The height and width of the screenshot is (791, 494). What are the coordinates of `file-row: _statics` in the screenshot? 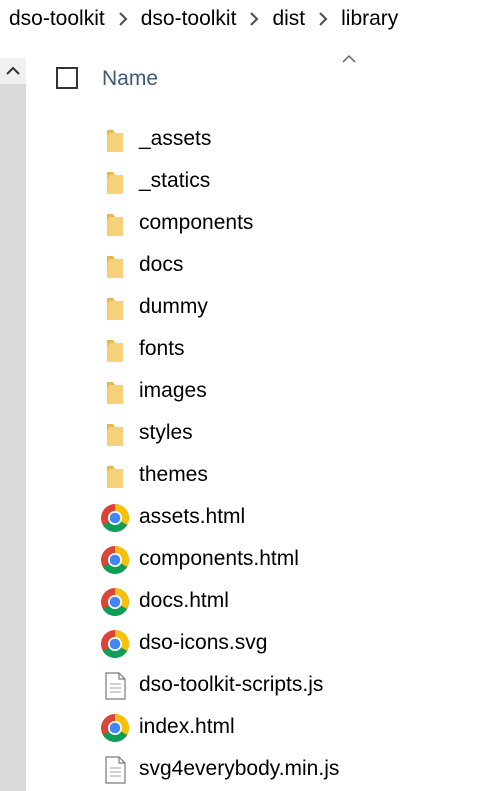 It's located at (269, 182).